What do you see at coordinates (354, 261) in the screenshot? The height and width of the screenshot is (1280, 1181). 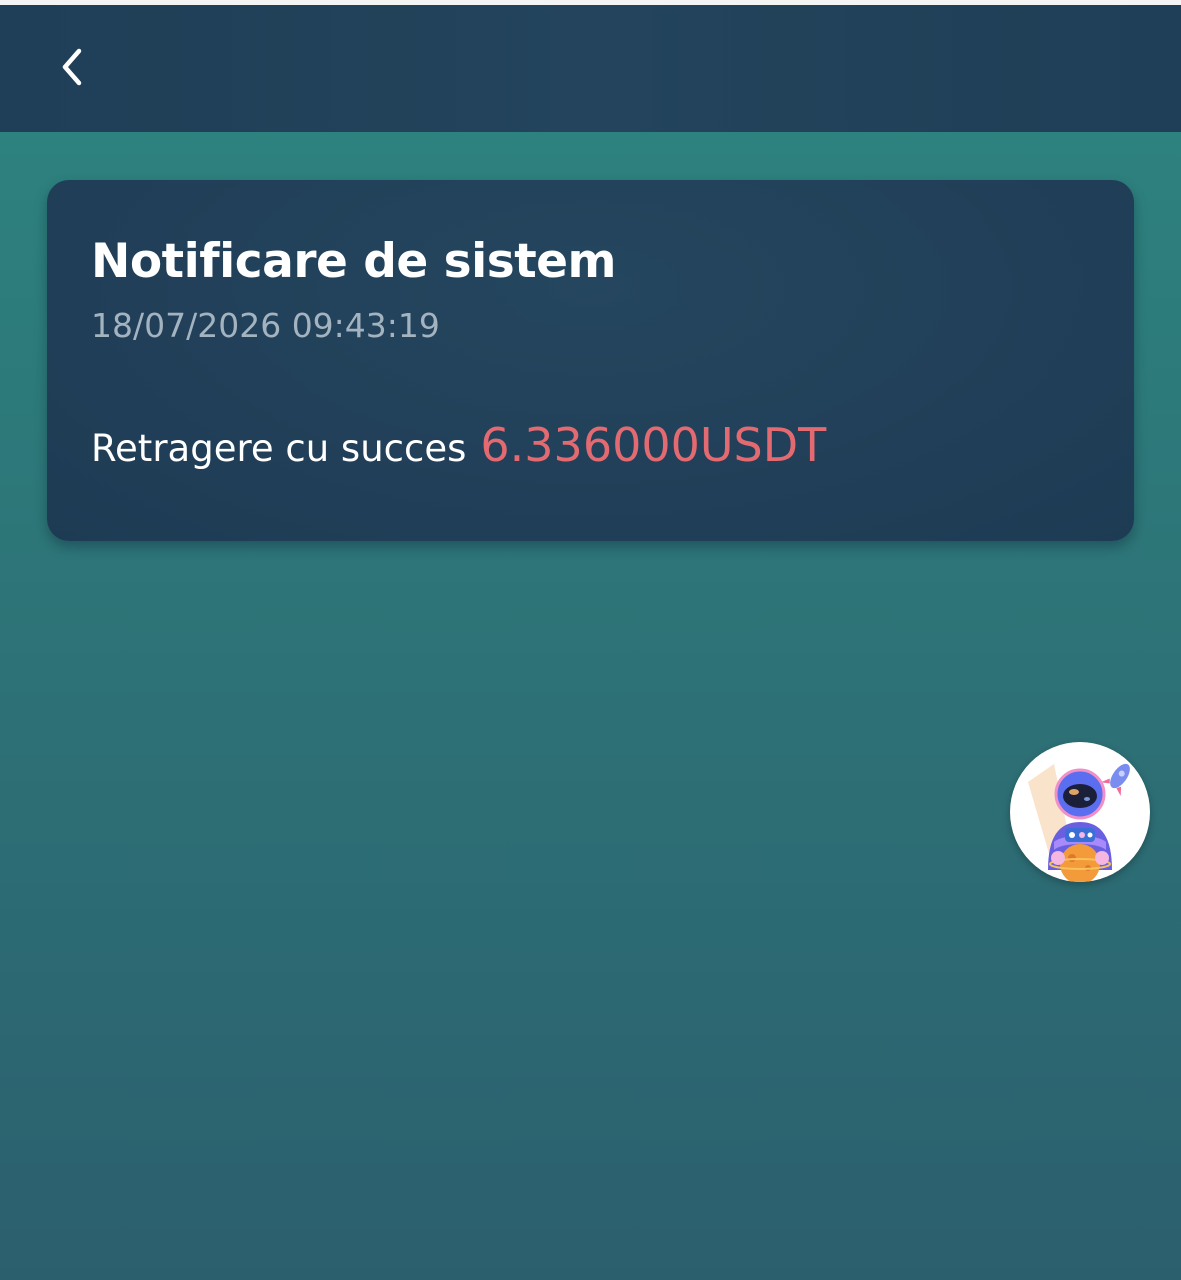 I see `notification-title: Notificare de sistem` at bounding box center [354, 261].